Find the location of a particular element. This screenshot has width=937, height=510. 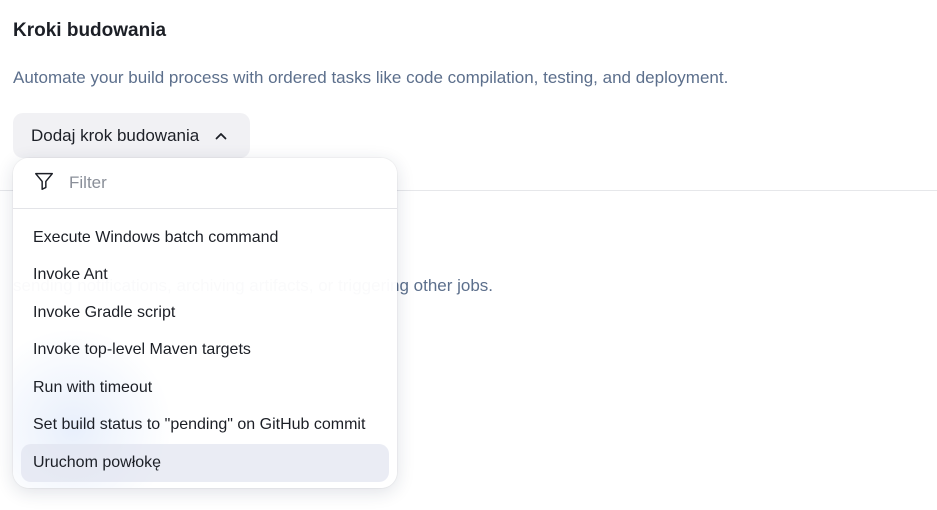

add-build-step-label: Dodaj krok budowania is located at coordinates (115, 135).